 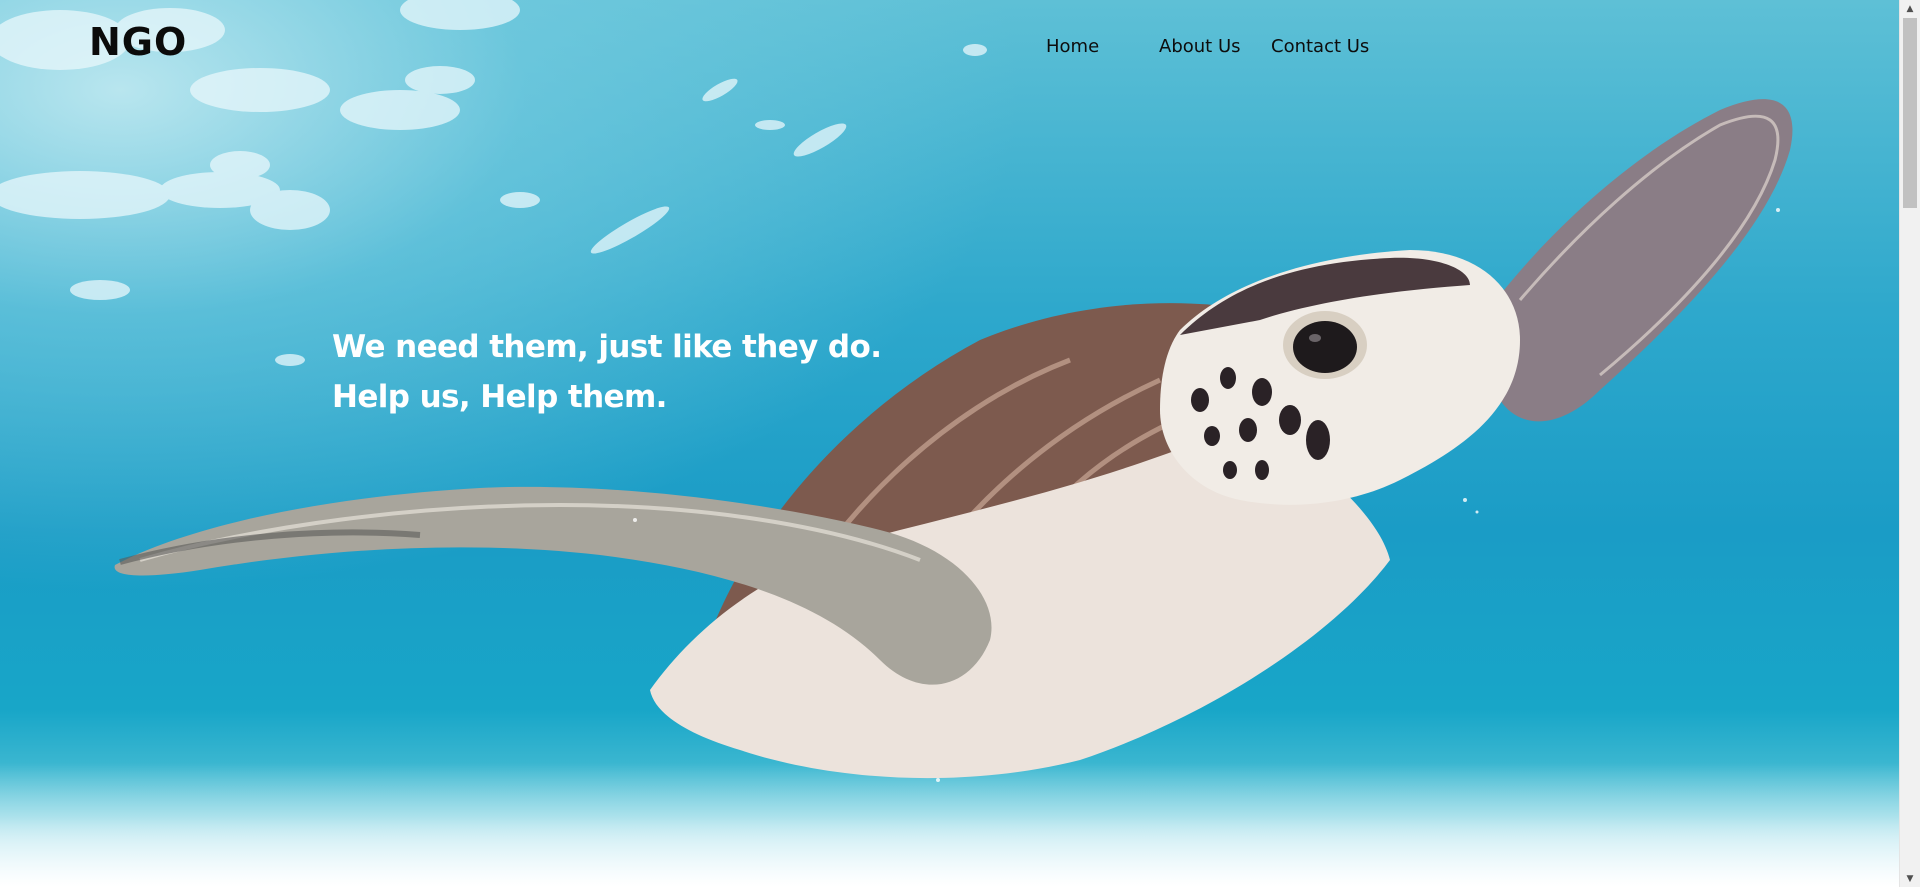 I want to click on nav-link-about-us: About Us, so click(x=1215, y=46).